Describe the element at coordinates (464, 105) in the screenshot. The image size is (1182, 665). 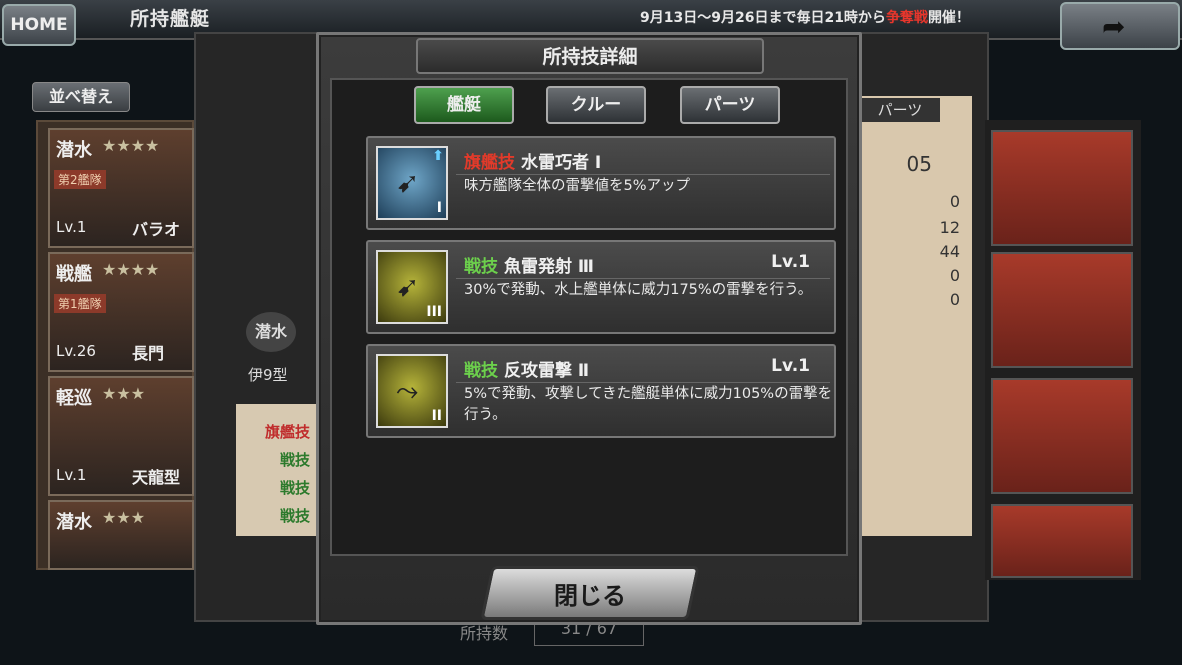
I see `tab-ships: 艦艇` at that location.